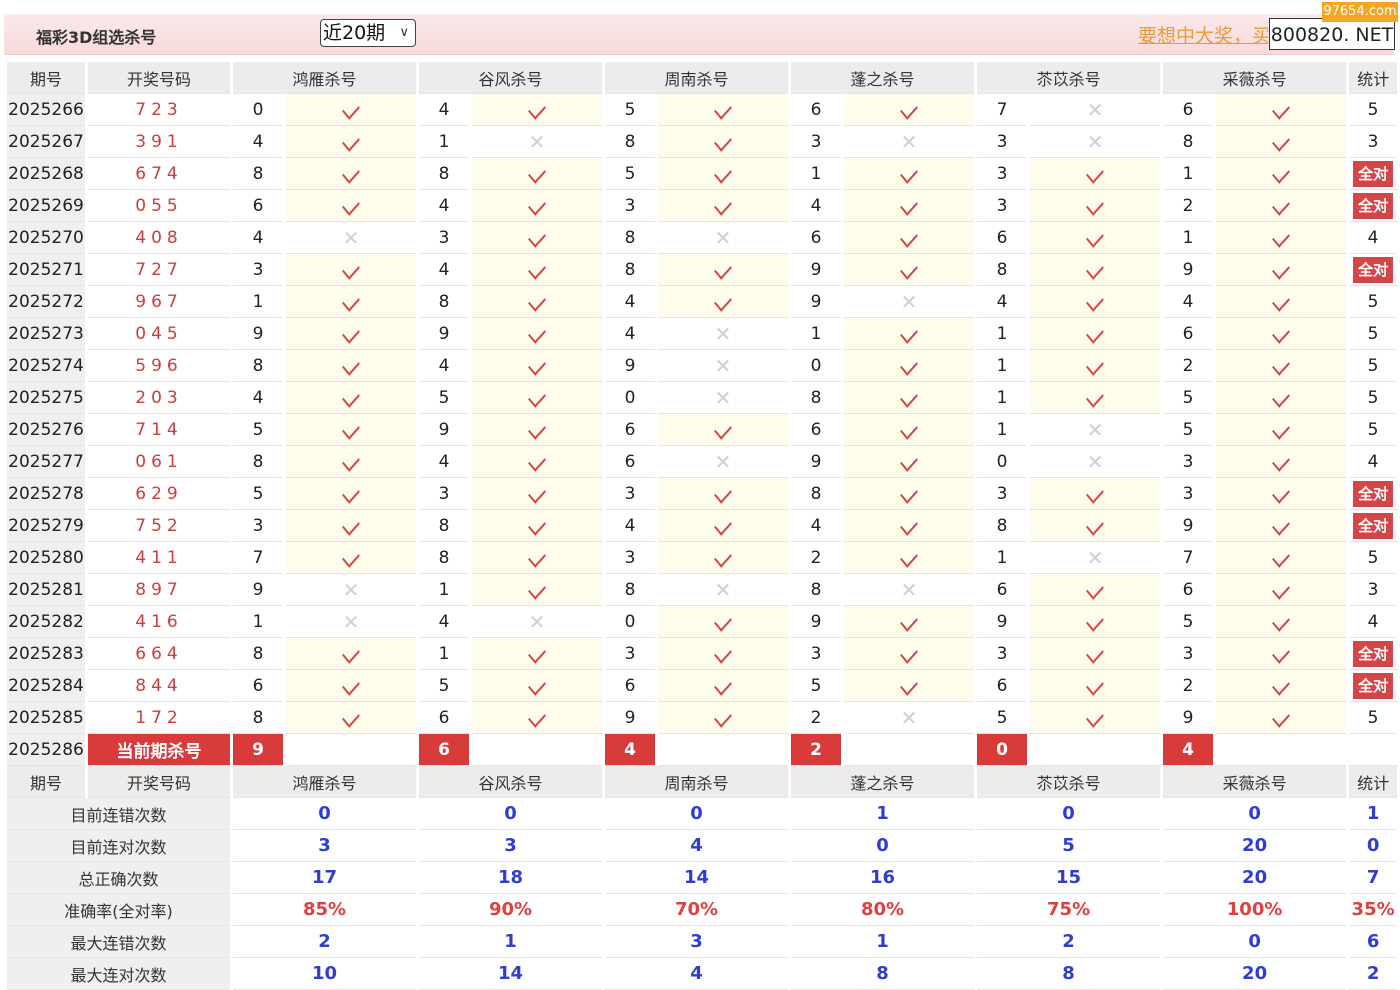 The height and width of the screenshot is (990, 1400). Describe the element at coordinates (702, 718) in the screenshot. I see `table-row: 2025285 172 8 6 9 2 ✕ 5 9 5` at that location.